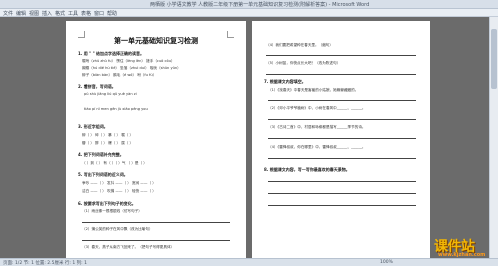 The image size is (498, 266). What do you see at coordinates (119, 183) in the screenshot?
I see `question-5-row: 争吵 ——（ ） 发抖 ——（ ） 宽阔 ——（ ）` at bounding box center [119, 183].